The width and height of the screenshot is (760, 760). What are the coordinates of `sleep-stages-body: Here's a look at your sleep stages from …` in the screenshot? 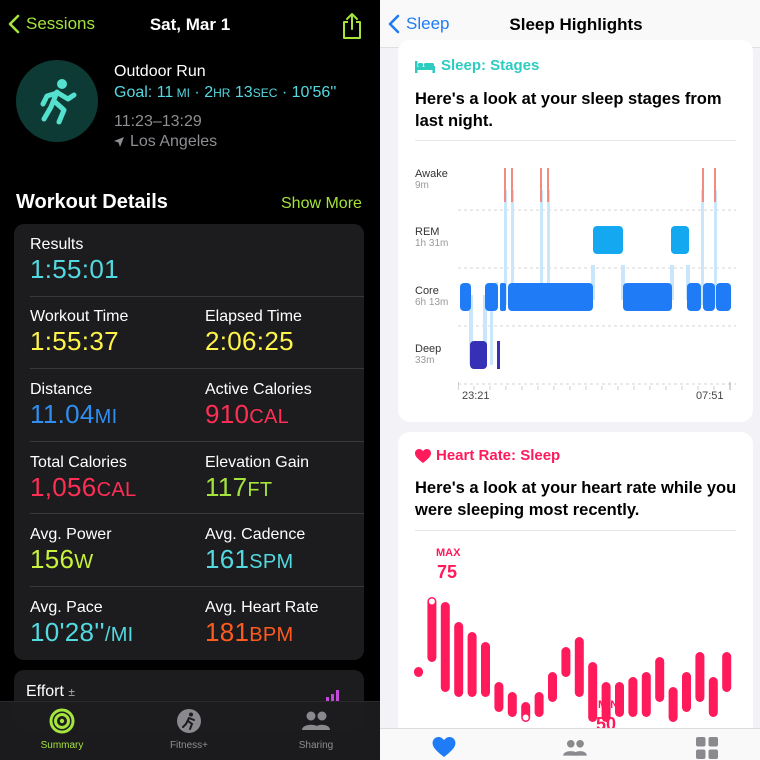 It's located at (568, 110).